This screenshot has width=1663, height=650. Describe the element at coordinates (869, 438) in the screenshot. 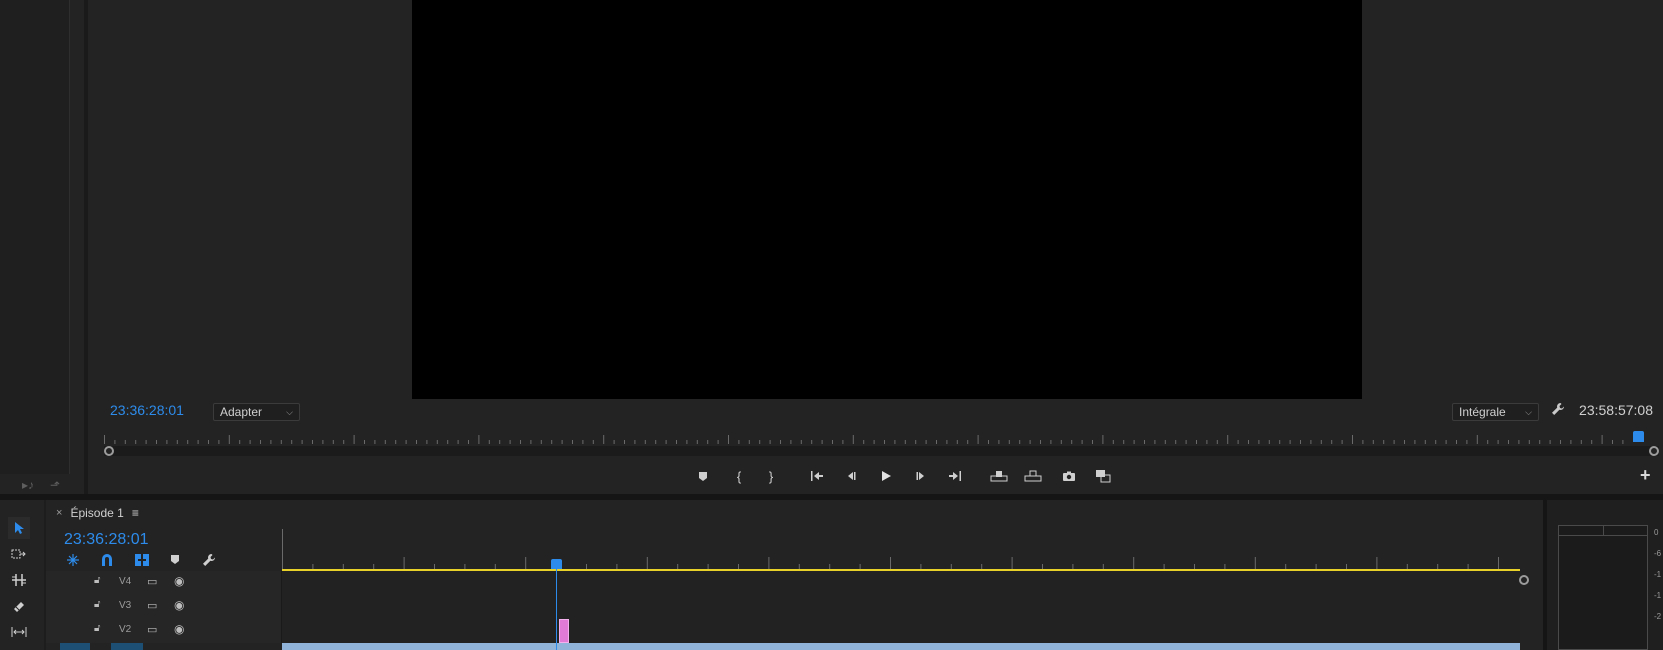

I see `monitor-time-ruler` at that location.